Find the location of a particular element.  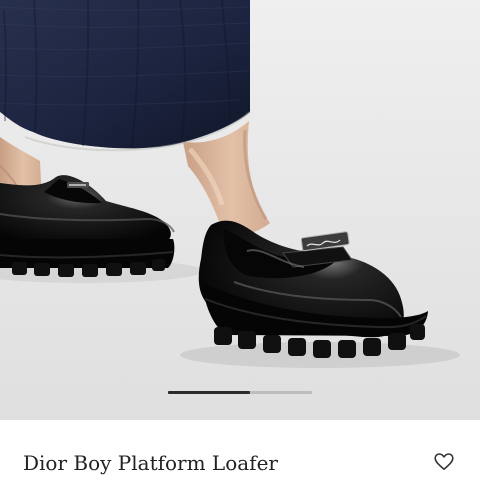

image-pager is located at coordinates (240, 392).